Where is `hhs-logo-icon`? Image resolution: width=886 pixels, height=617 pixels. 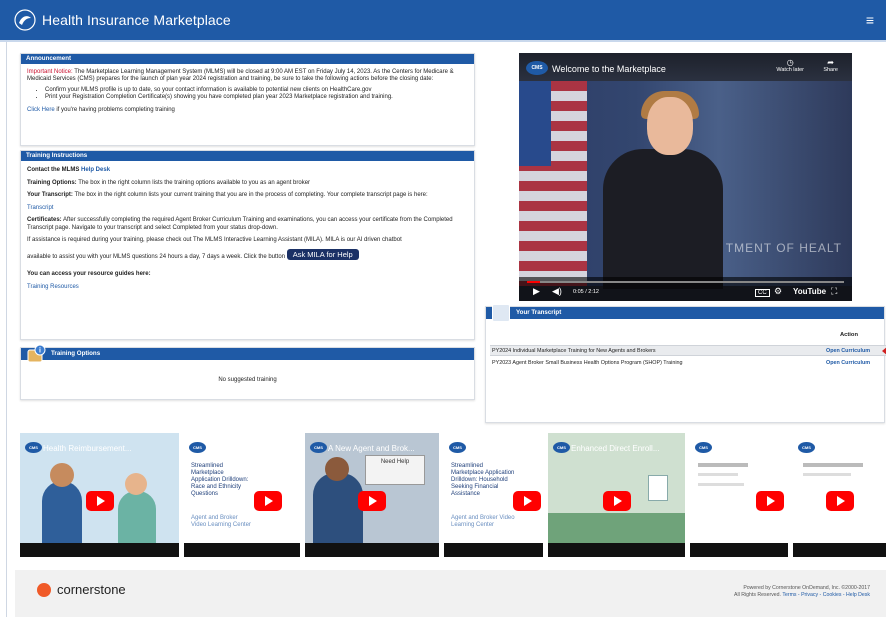
hhs-logo-icon is located at coordinates (25, 20).